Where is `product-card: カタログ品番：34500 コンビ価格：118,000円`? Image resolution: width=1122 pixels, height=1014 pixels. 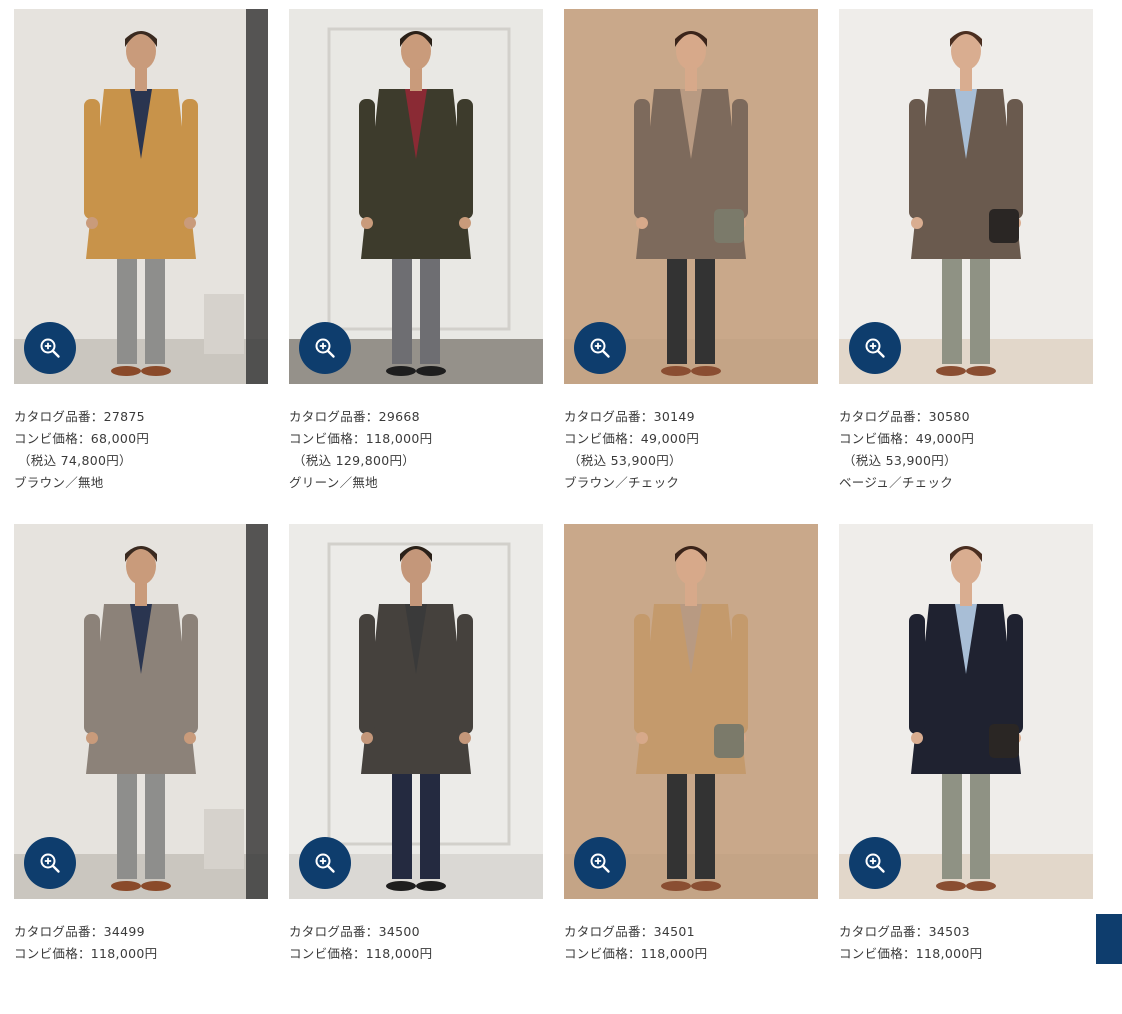 product-card: カタログ品番：34500 コンビ価格：118,000円 is located at coordinates (416, 769).